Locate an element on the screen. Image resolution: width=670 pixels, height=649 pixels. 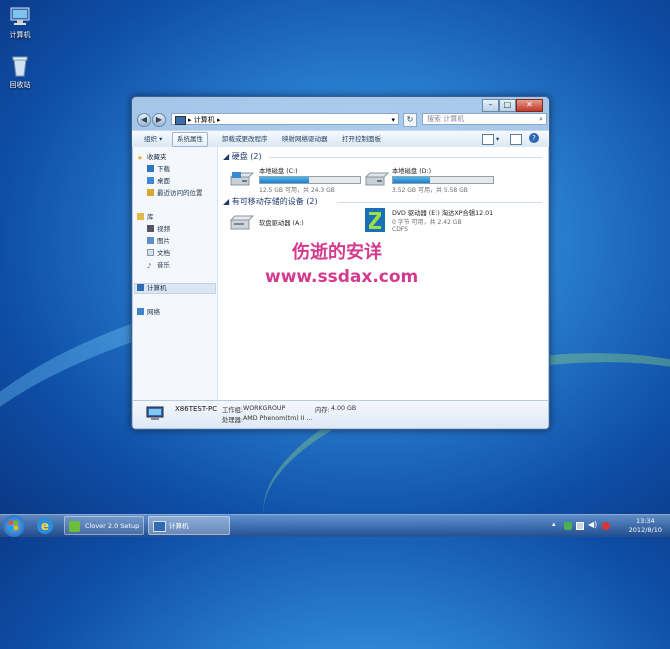
drive-d: 本地磁盘 (D:) 3.52 GB 可用，共 5.58 GB is located at coordinates (443, 180).